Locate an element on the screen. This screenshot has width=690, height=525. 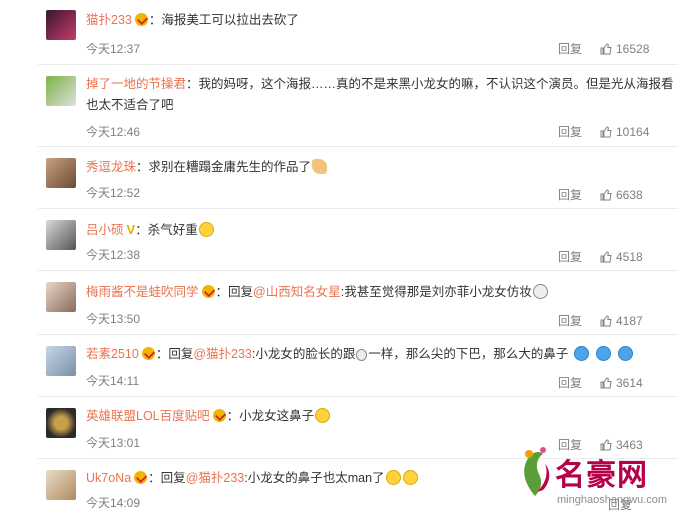
comment-time: 今天12:37 is located at coordinates (113, 49).